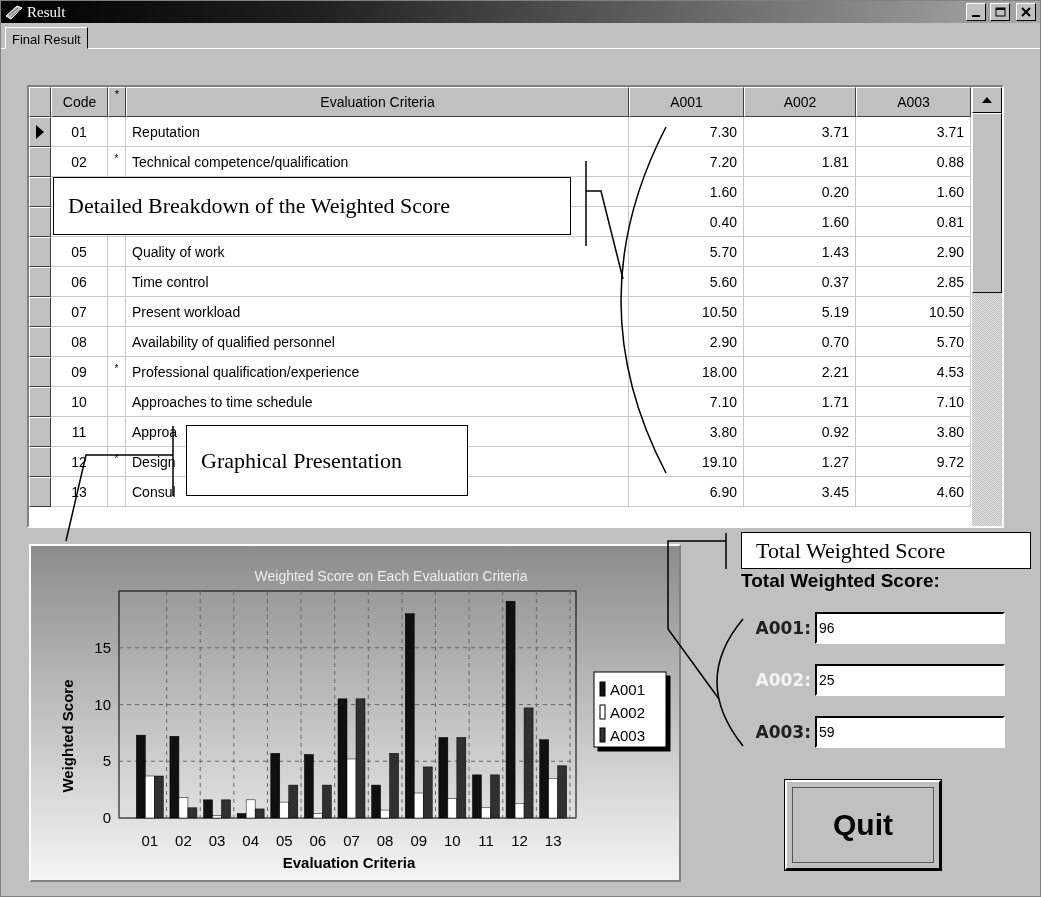 This screenshot has height=897, width=1041. What do you see at coordinates (1000, 12) in the screenshot?
I see `maximize-button` at bounding box center [1000, 12].